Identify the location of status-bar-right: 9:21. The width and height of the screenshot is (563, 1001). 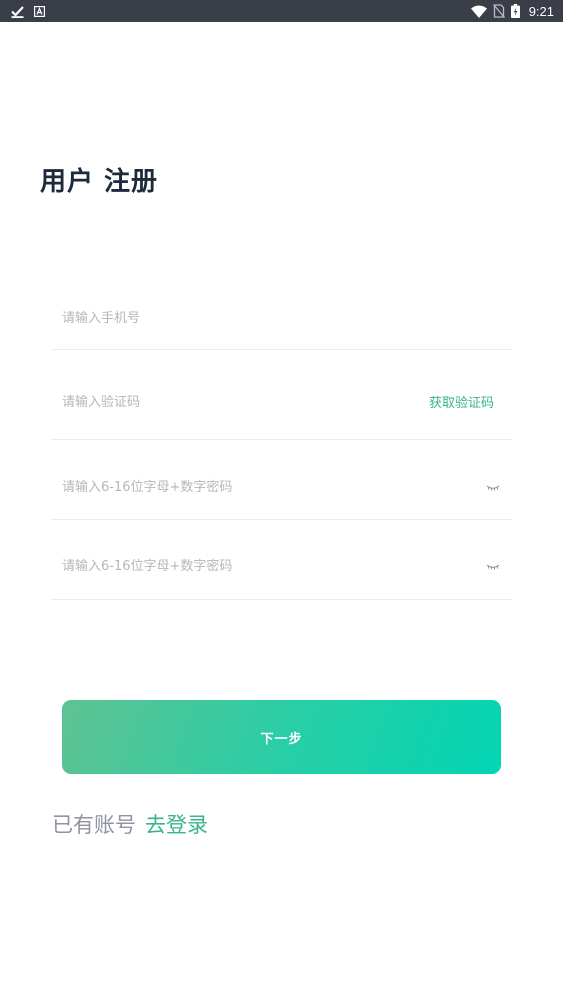
(512, 11).